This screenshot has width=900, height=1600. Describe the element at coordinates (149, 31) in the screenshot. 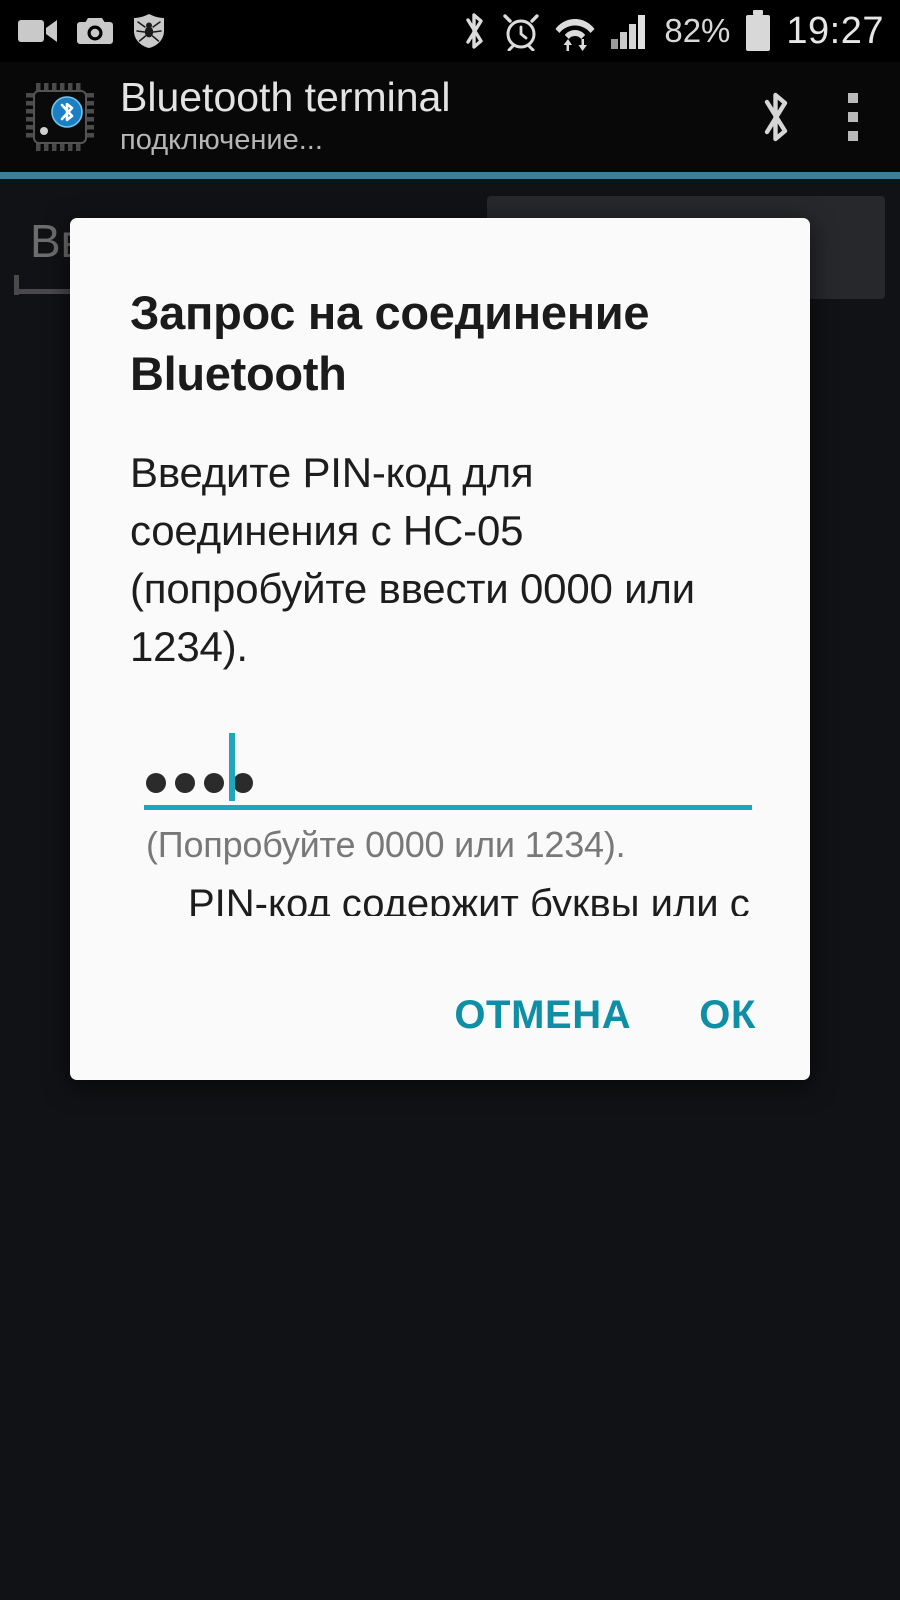

I see `antivirus-shield-icon` at that location.